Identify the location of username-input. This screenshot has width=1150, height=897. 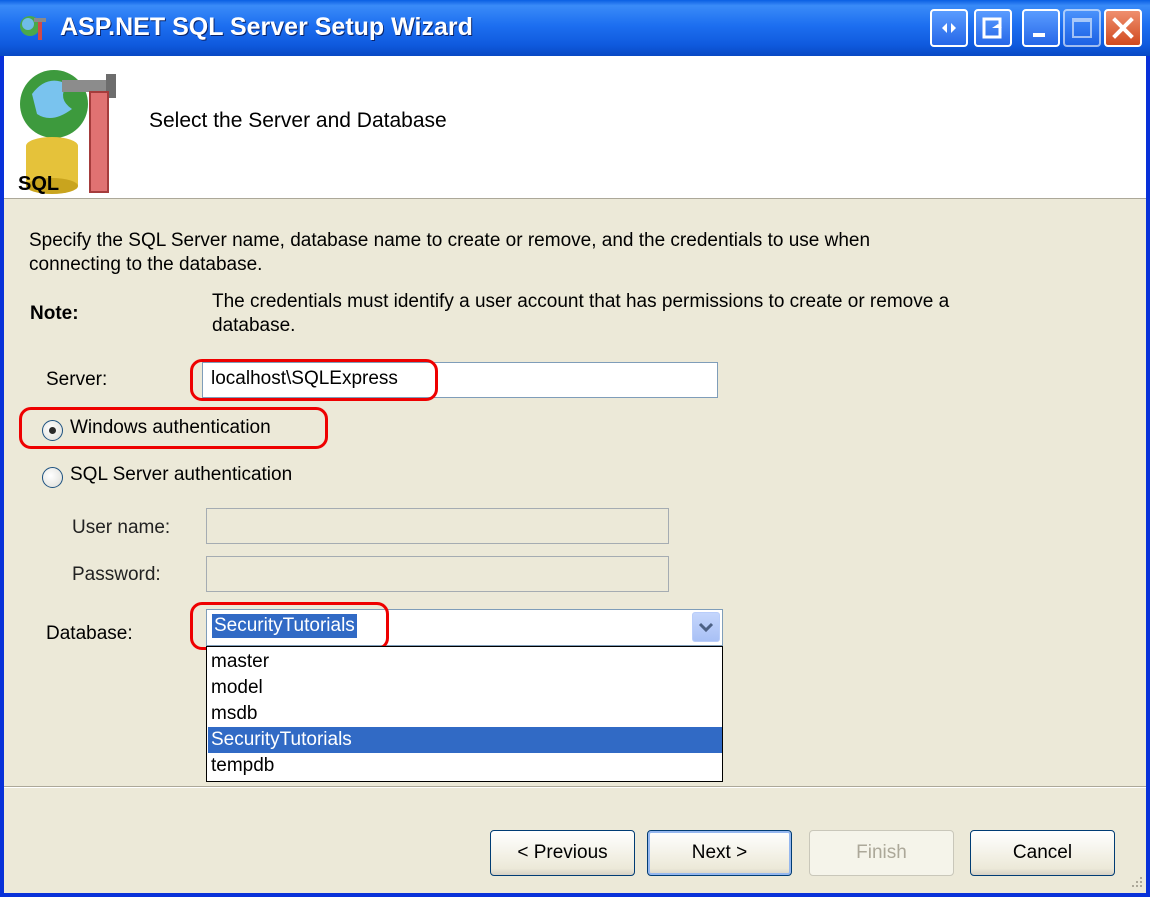
(437, 526).